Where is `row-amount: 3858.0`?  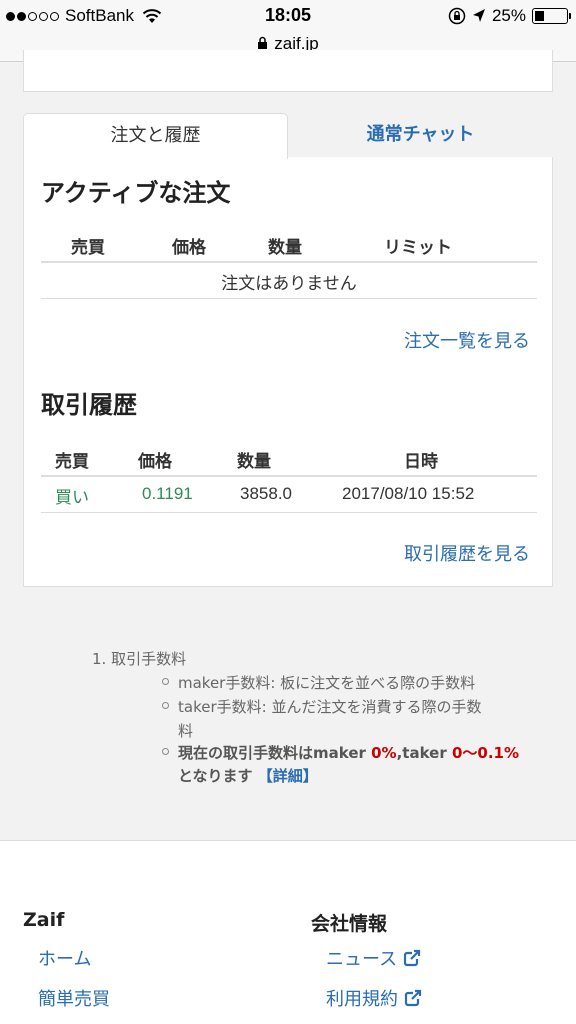
row-amount: 3858.0 is located at coordinates (266, 493).